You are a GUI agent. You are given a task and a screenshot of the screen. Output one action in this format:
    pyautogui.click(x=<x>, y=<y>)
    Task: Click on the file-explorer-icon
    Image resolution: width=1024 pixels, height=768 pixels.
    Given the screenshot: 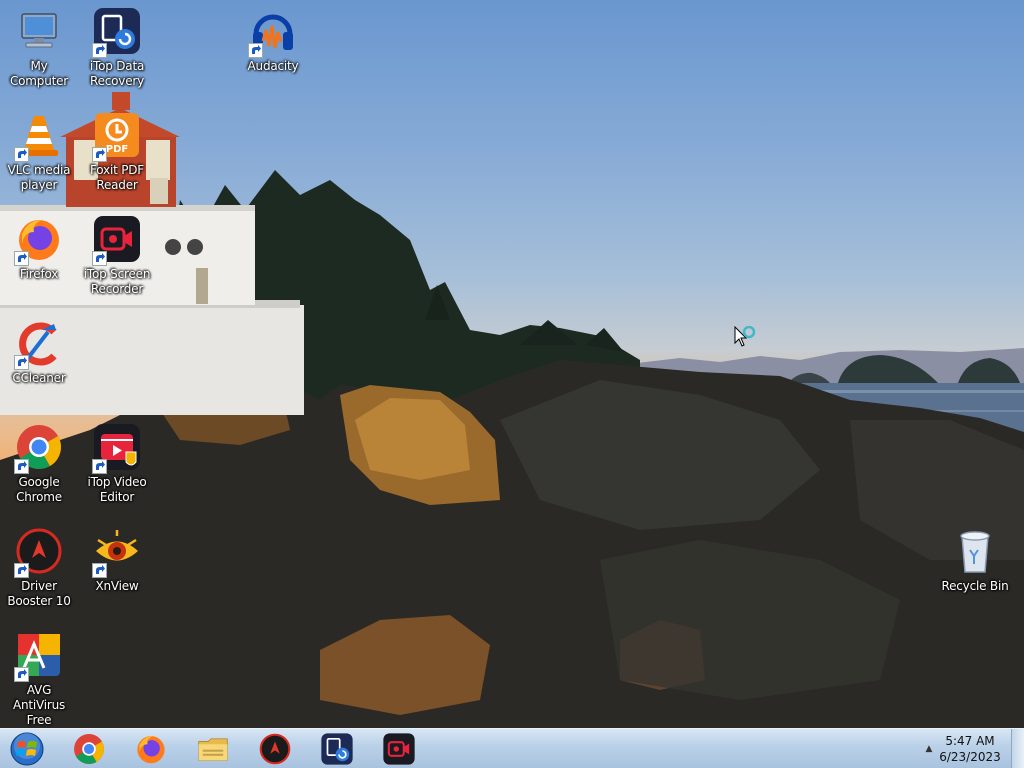 What is the action you would take?
    pyautogui.click(x=213, y=749)
    